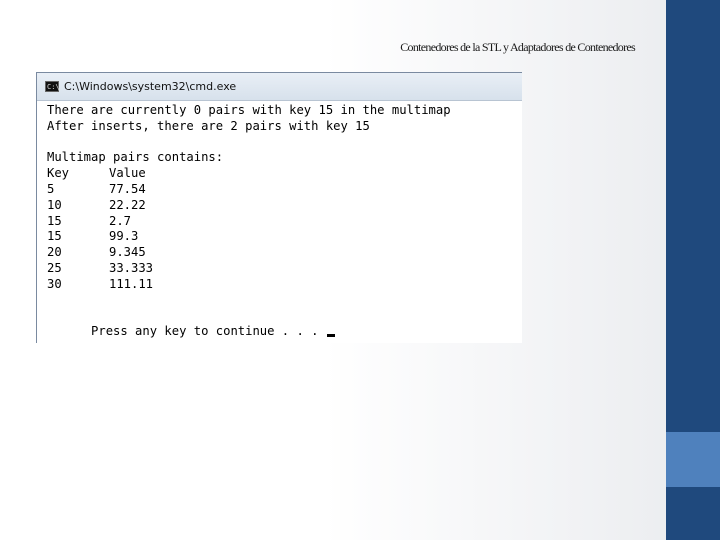  What do you see at coordinates (54, 252) in the screenshot?
I see `row-key: 20` at bounding box center [54, 252].